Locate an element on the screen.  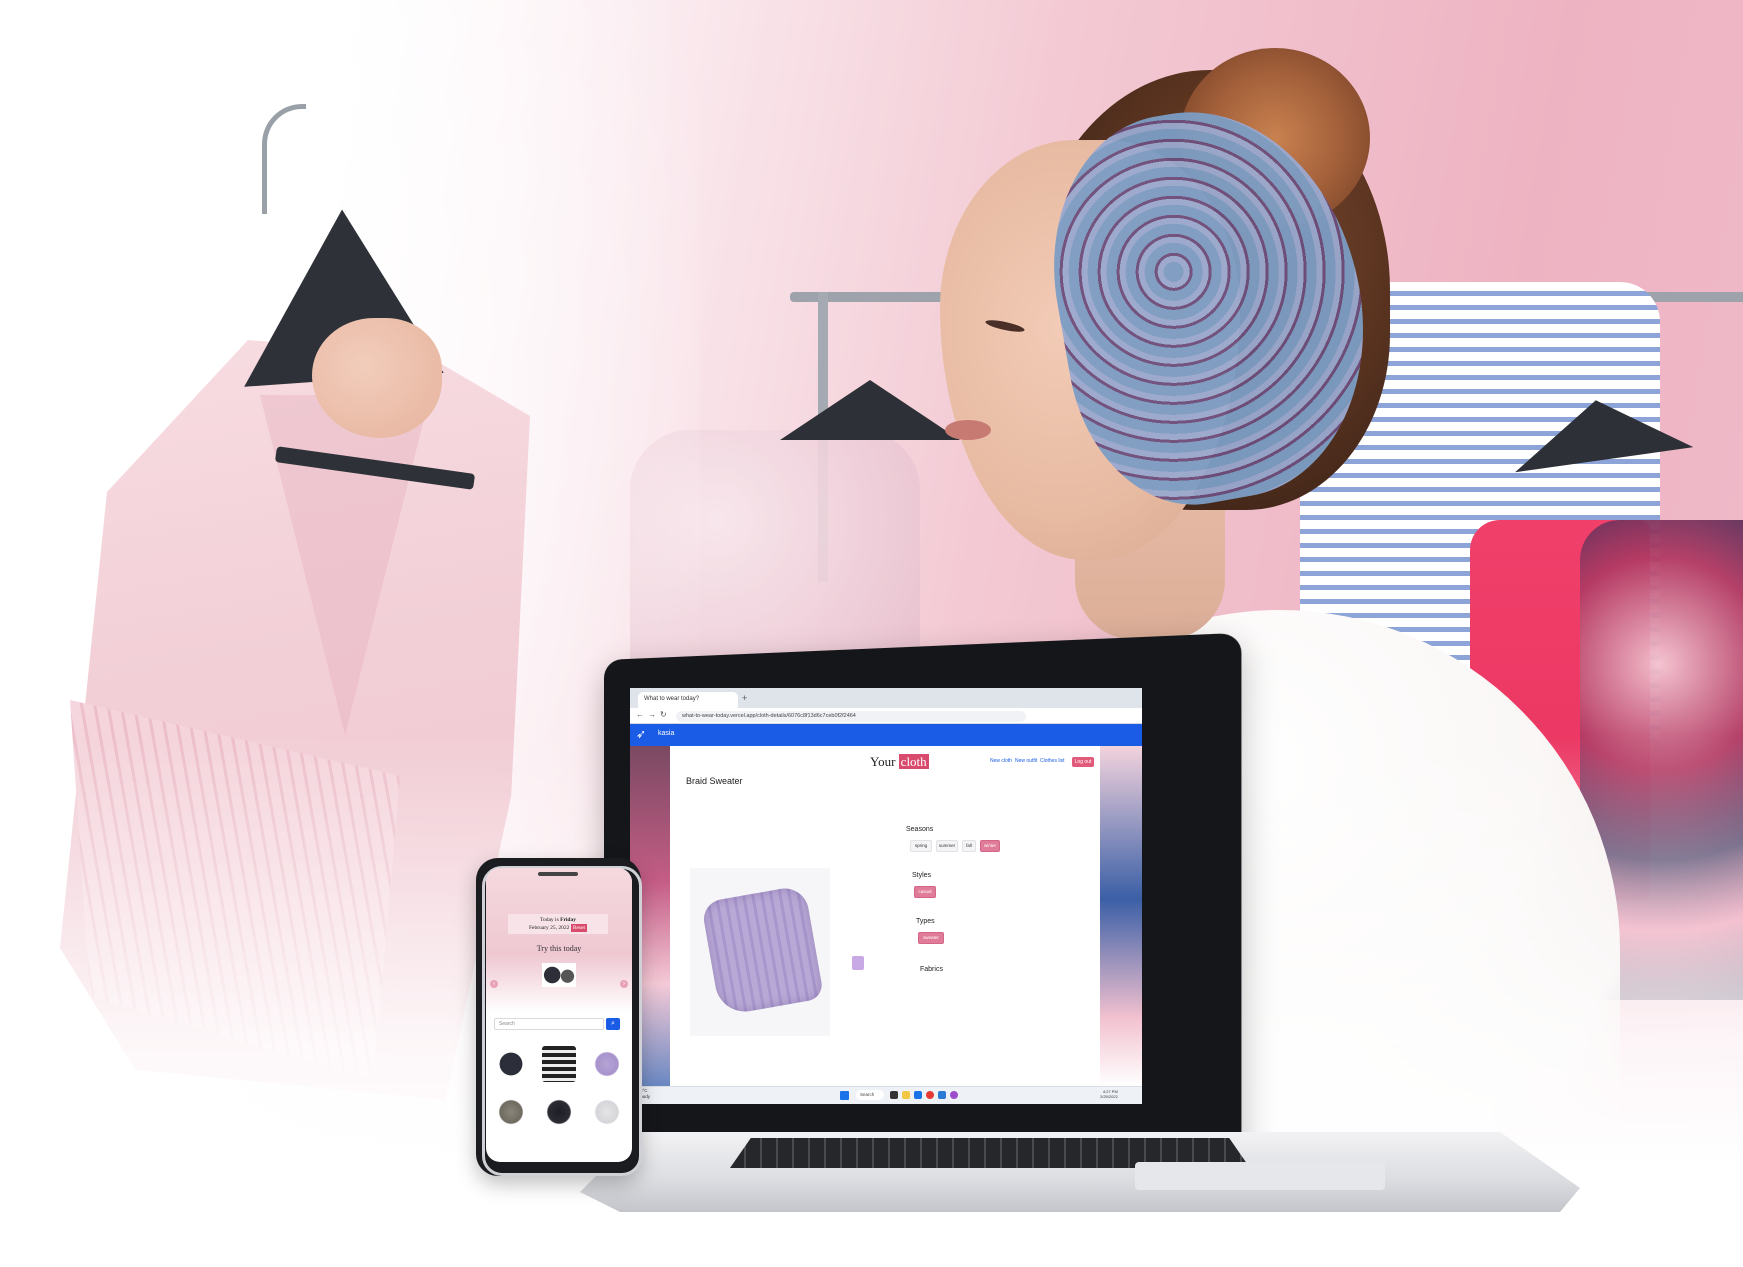
fabrics-label: Fabrics is located at coordinates (931, 969).